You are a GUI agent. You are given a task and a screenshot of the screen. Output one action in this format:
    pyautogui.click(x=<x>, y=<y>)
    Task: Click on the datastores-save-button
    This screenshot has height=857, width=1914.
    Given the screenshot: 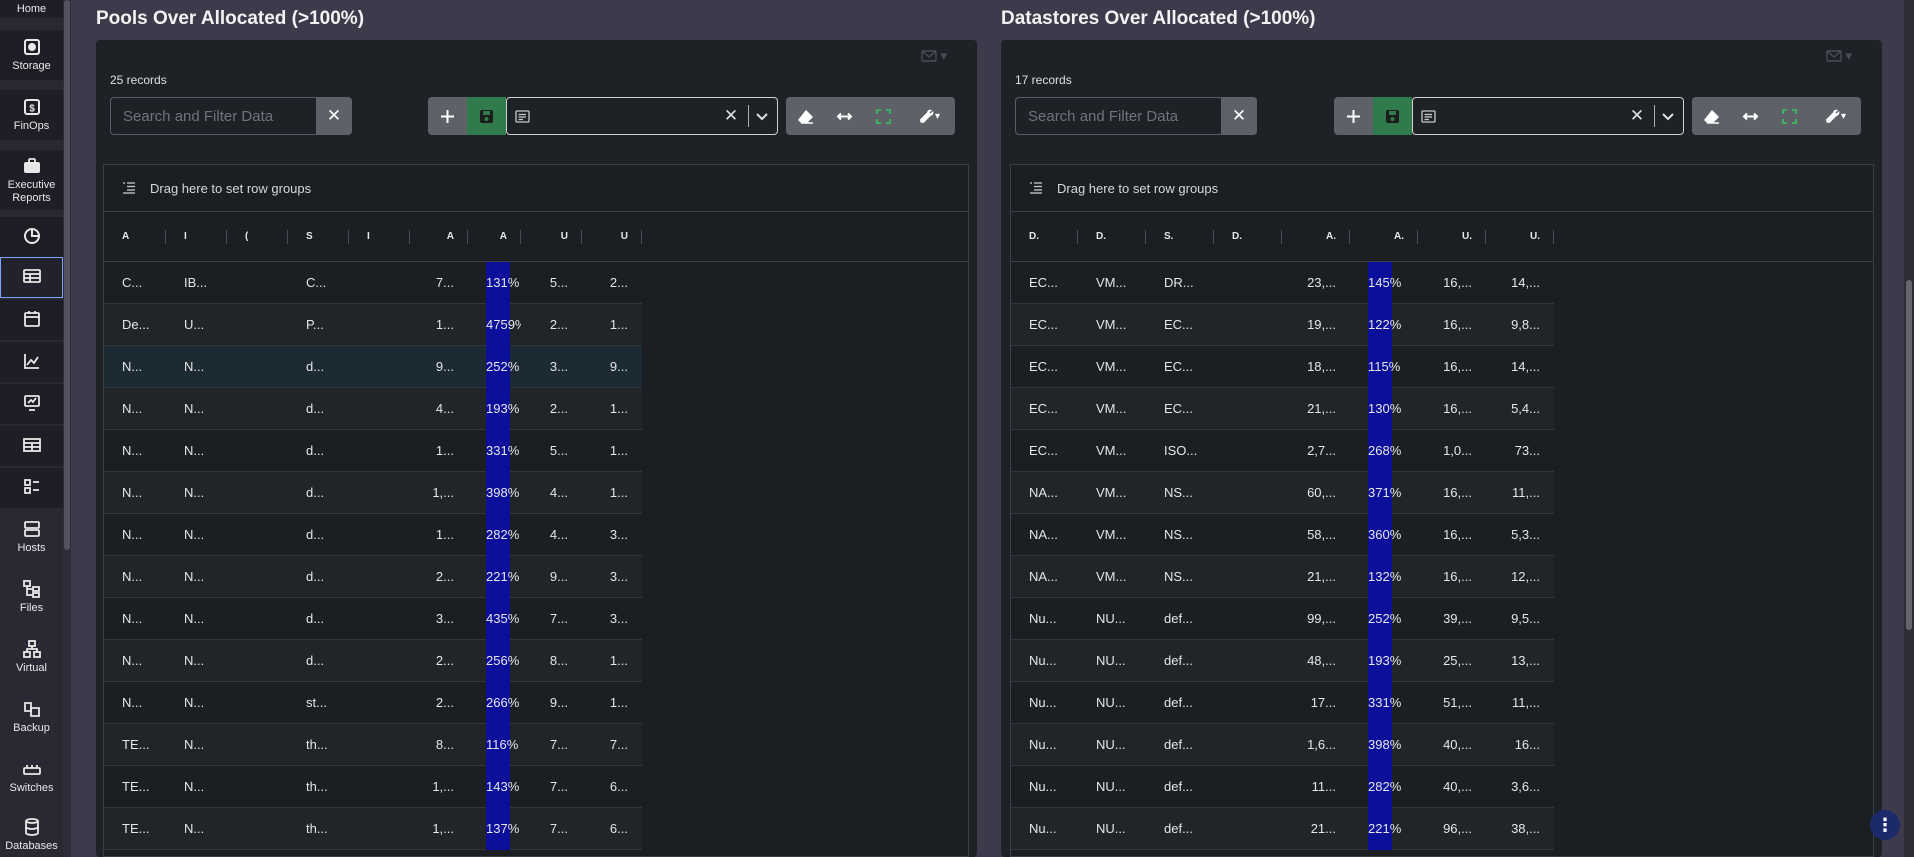 What is the action you would take?
    pyautogui.click(x=1392, y=116)
    